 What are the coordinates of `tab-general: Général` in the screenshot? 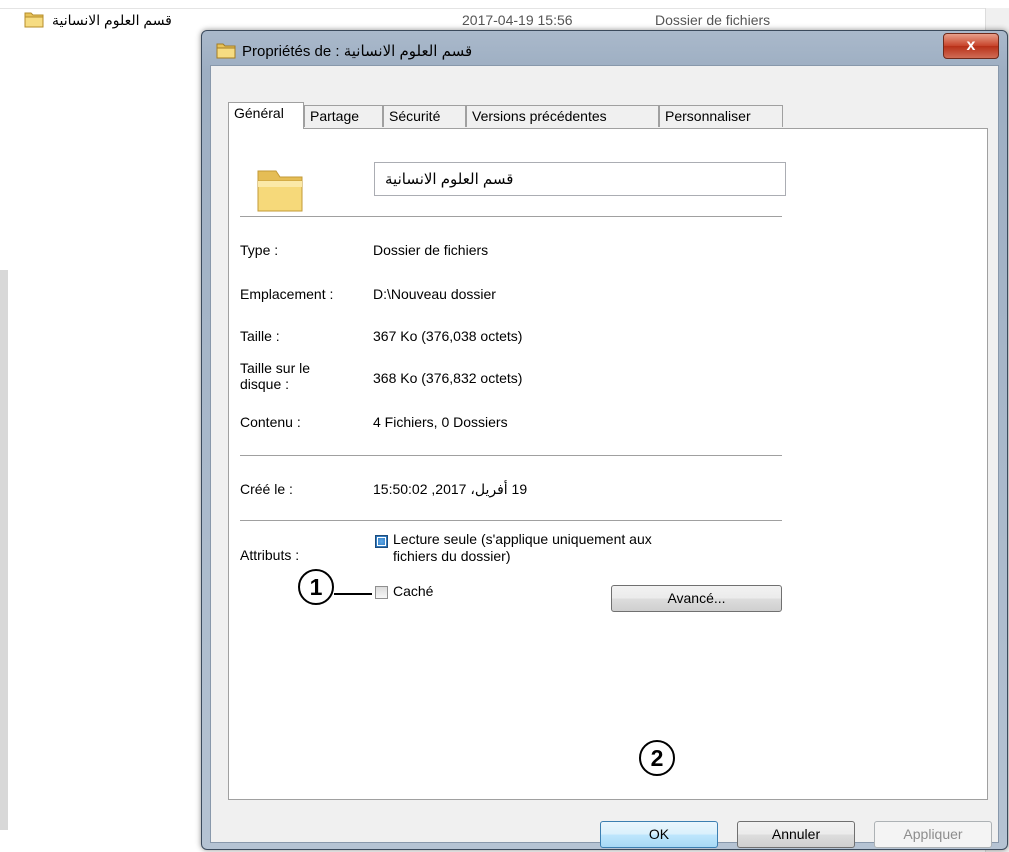 It's located at (266, 115).